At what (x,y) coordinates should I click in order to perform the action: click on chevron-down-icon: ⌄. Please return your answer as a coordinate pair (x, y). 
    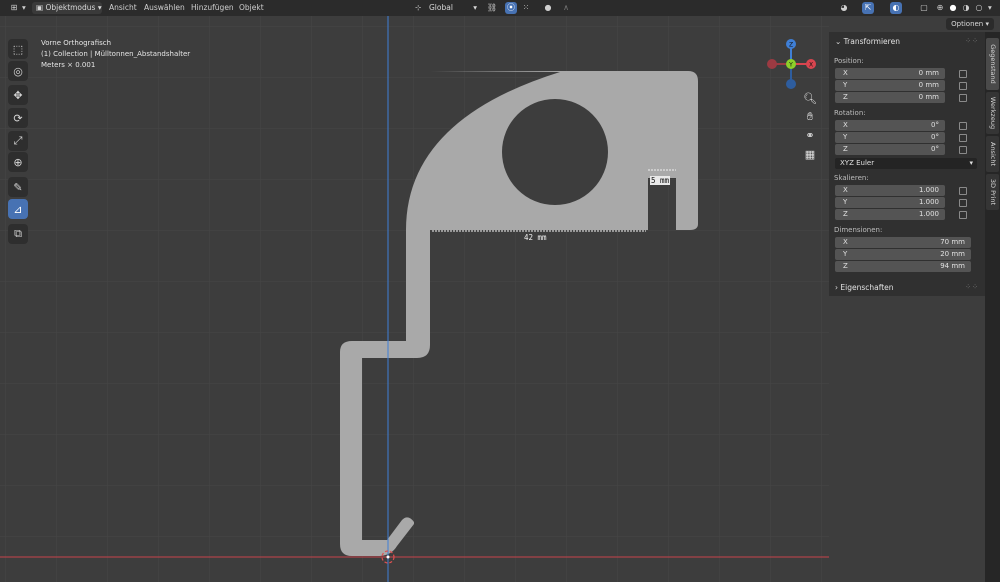
    Looking at the image, I should click on (839, 41).